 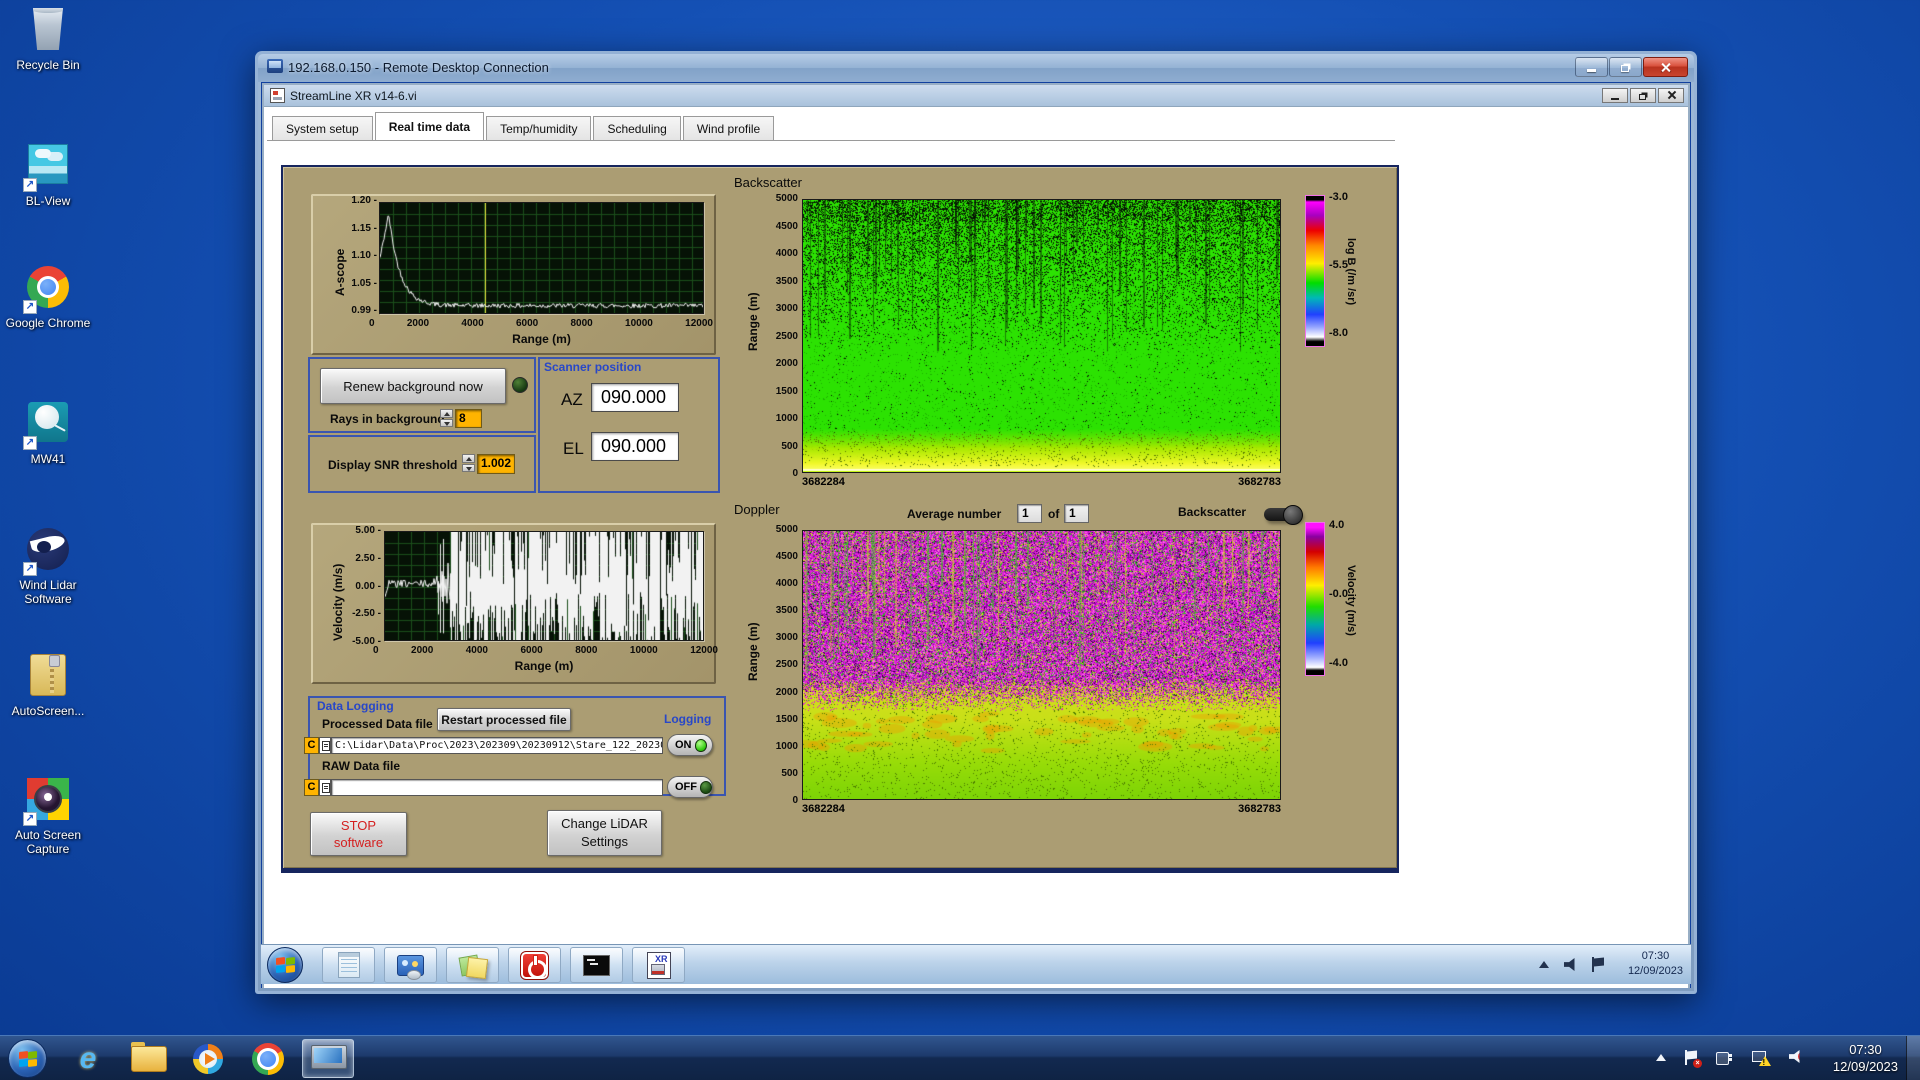 What do you see at coordinates (786, 665) in the screenshot?
I see `doppler-y-ticks: 5000 4500 4000 3500 3000 2500 2000 1500 1000 500 0` at bounding box center [786, 665].